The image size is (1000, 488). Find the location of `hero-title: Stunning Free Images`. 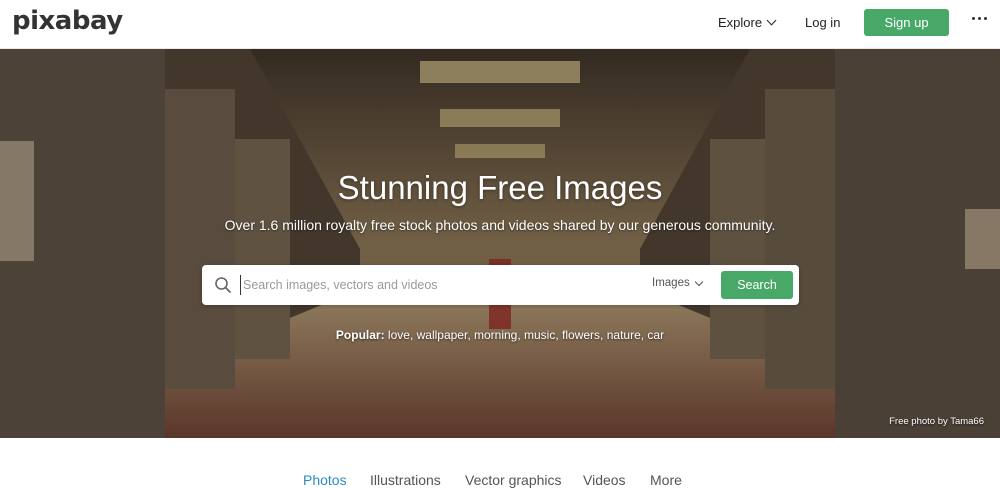

hero-title: Stunning Free Images is located at coordinates (500, 187).